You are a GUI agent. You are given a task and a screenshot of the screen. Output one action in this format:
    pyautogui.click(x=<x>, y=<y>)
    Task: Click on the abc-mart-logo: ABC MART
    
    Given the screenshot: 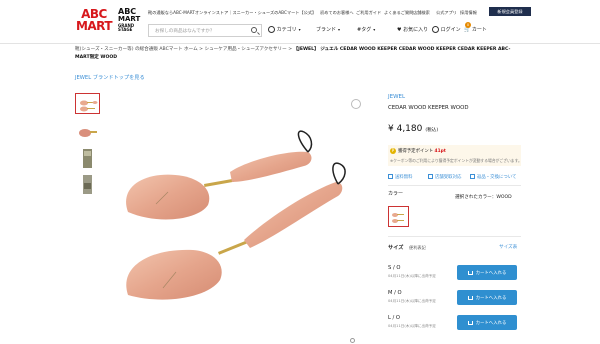 What is the action you would take?
    pyautogui.click(x=94, y=20)
    